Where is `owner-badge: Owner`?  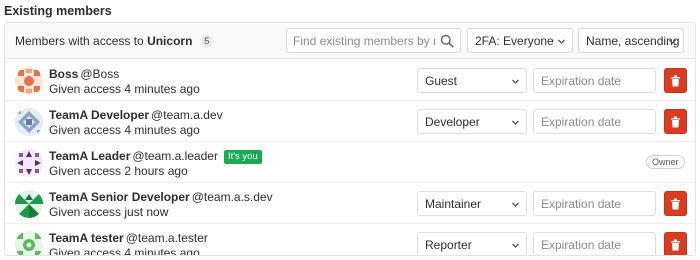 owner-badge: Owner is located at coordinates (665, 162).